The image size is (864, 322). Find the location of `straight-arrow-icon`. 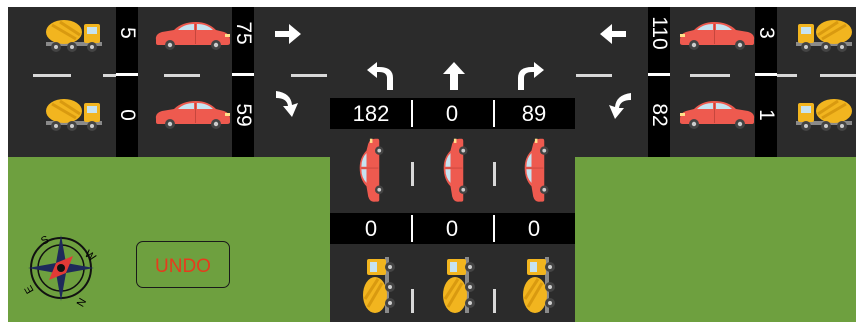

straight-arrow-icon is located at coordinates (454, 76).